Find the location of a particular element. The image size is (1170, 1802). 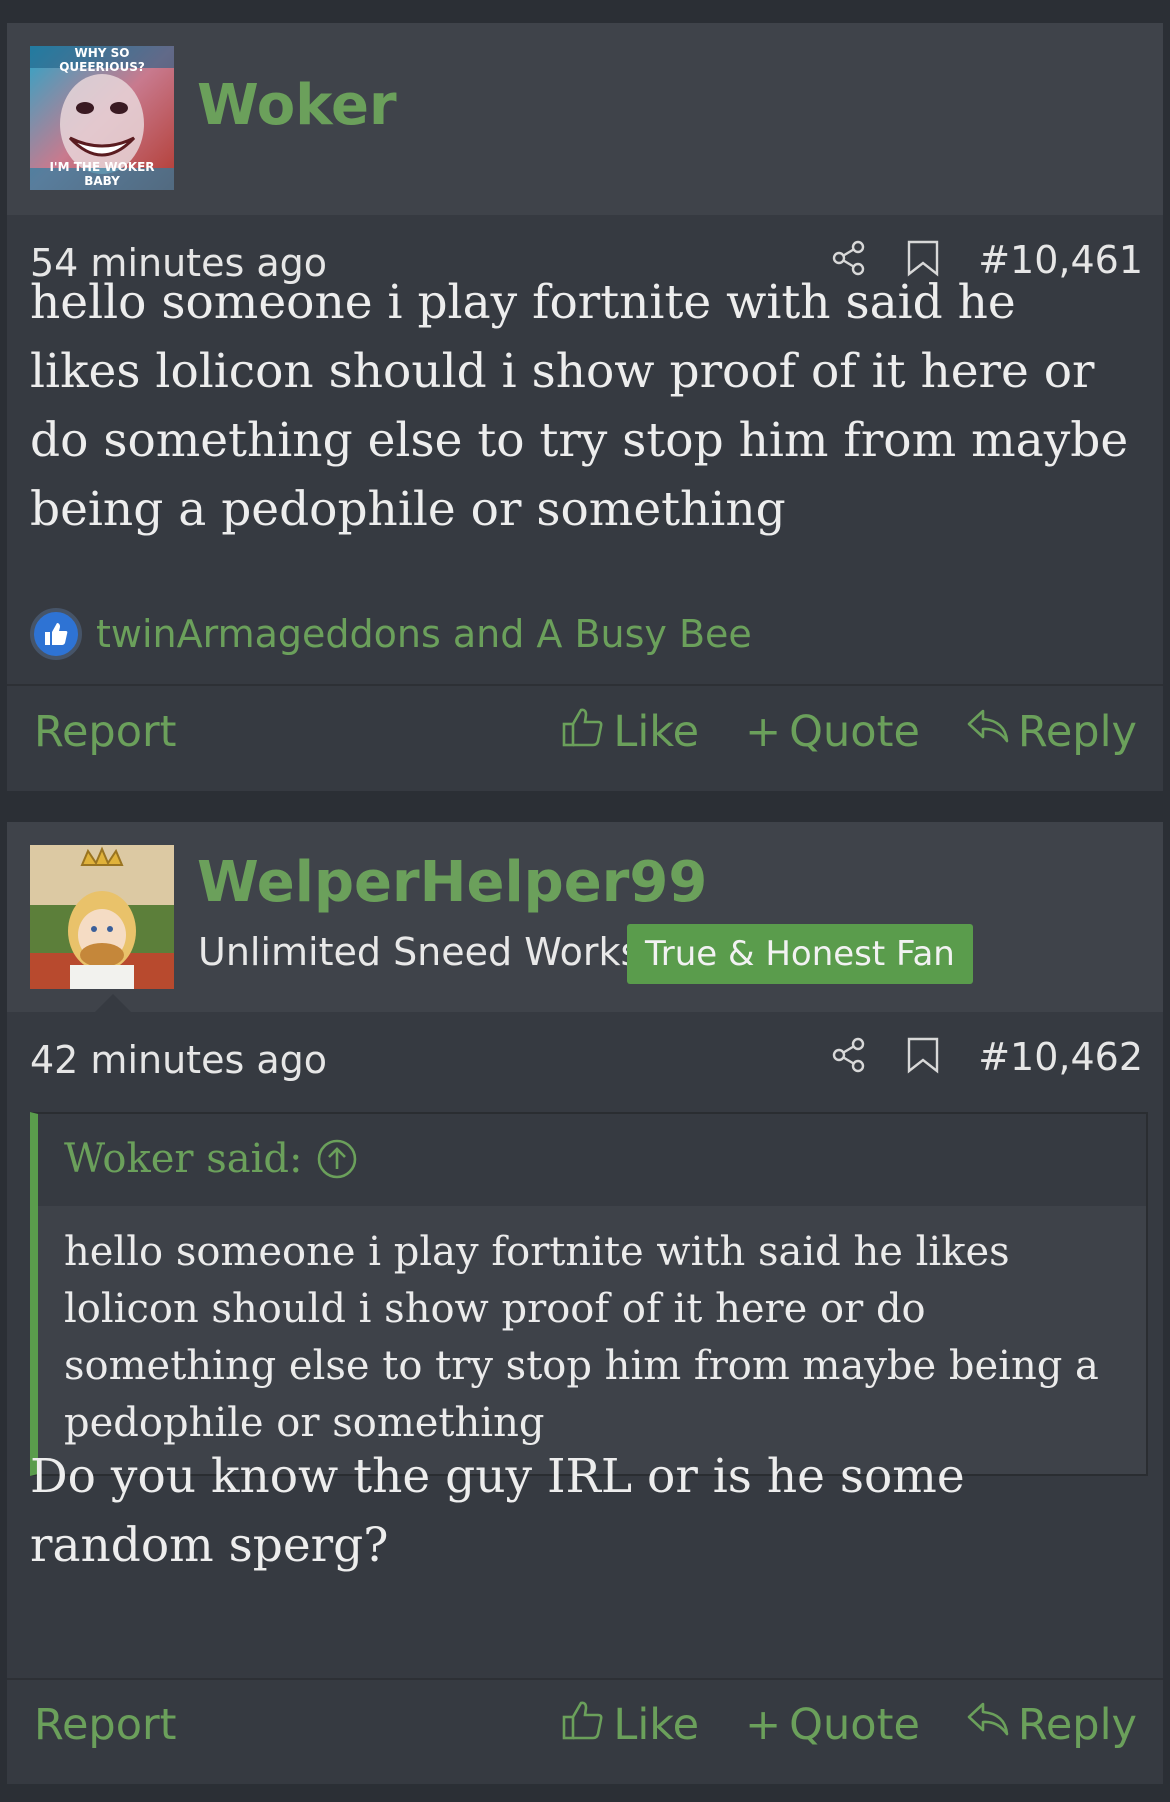

post-meta-actions: #10,462 is located at coordinates (986, 1057).